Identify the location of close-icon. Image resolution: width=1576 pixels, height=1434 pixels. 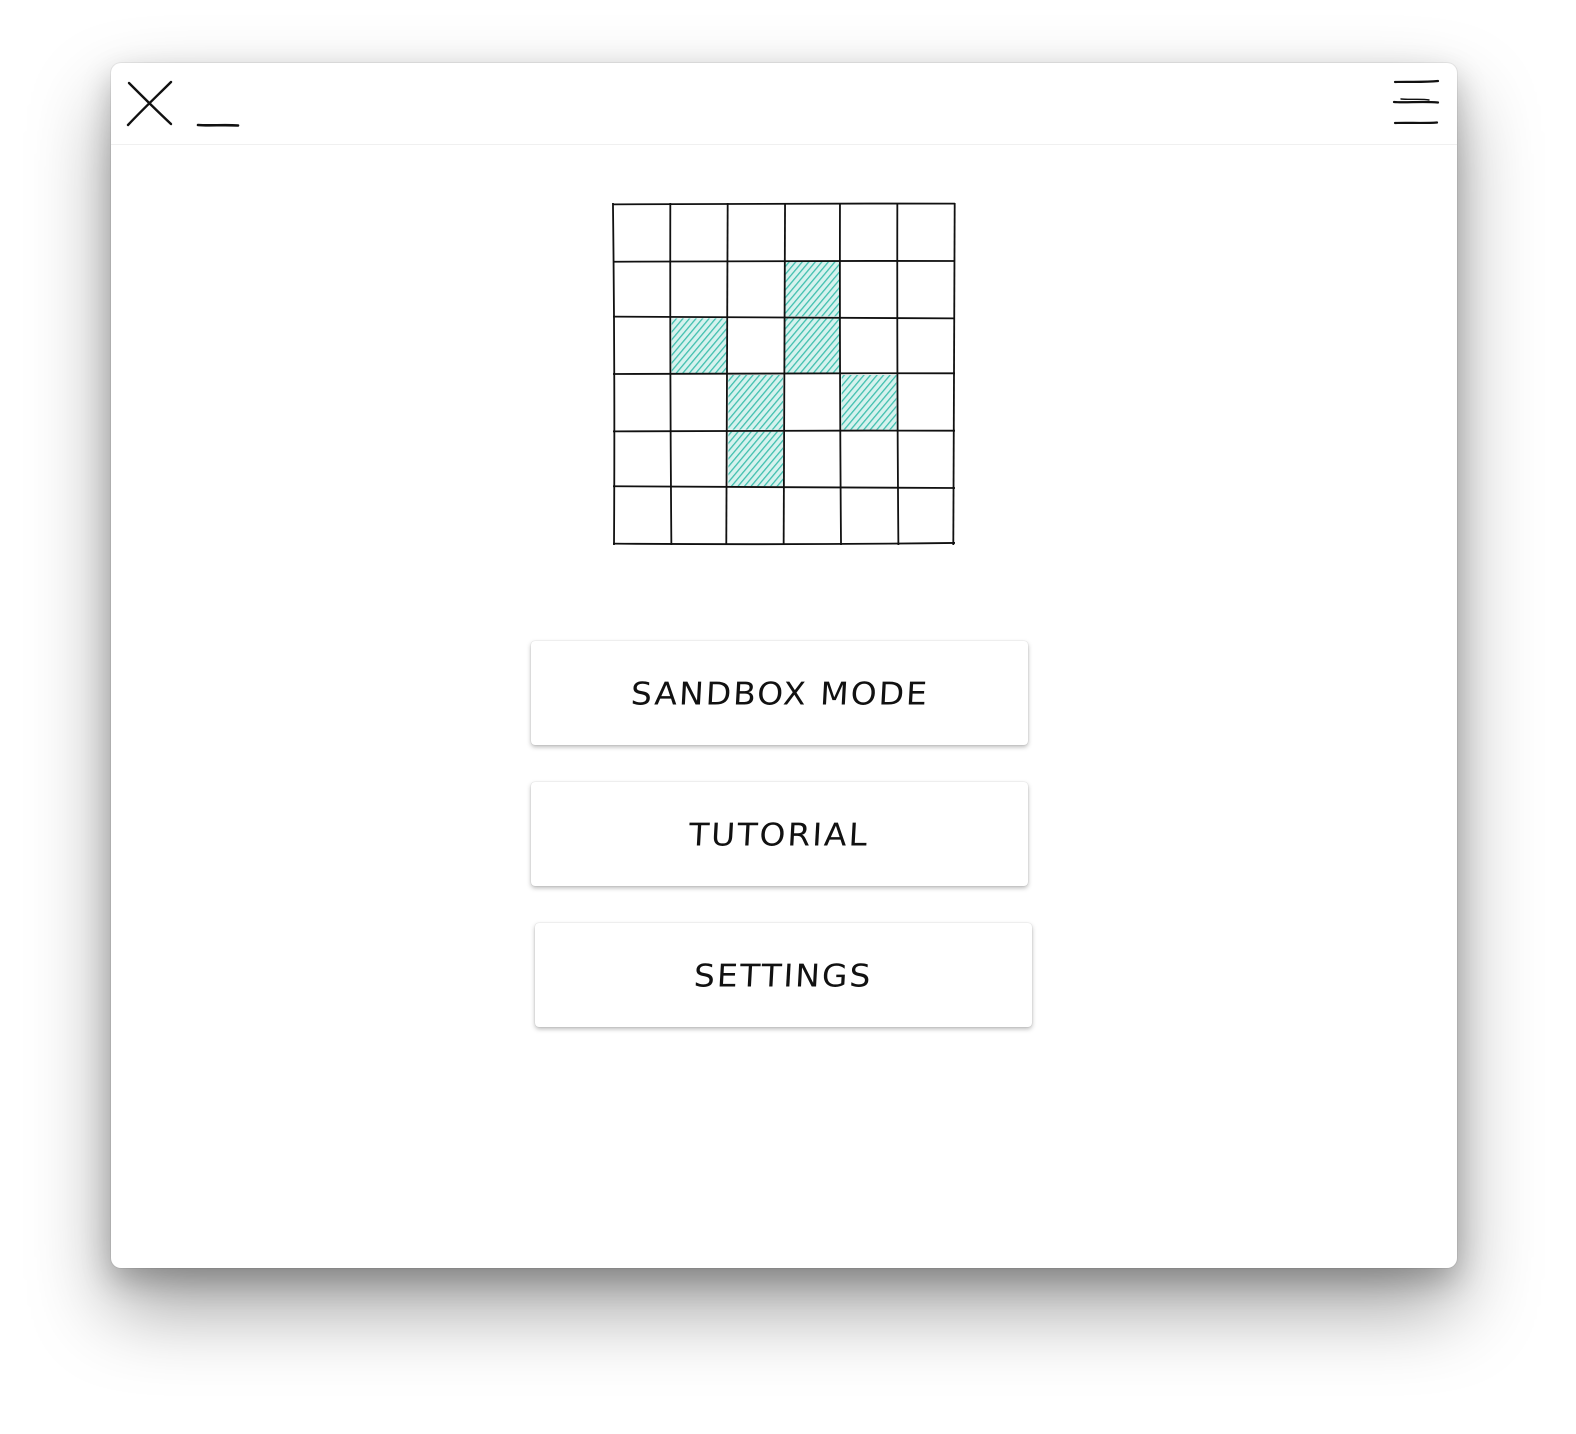
(149, 103).